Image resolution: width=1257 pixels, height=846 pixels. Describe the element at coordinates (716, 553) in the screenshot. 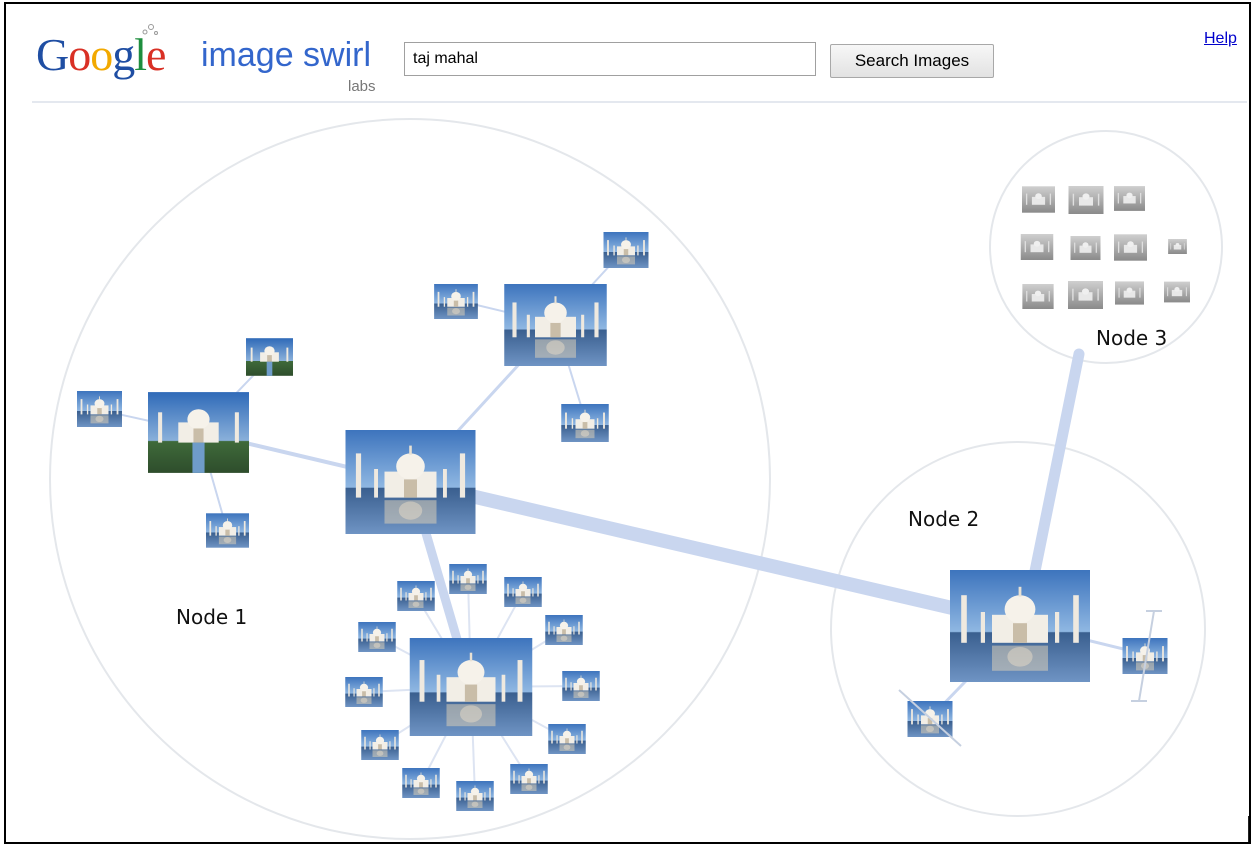

I see `edge-node1-node2` at that location.